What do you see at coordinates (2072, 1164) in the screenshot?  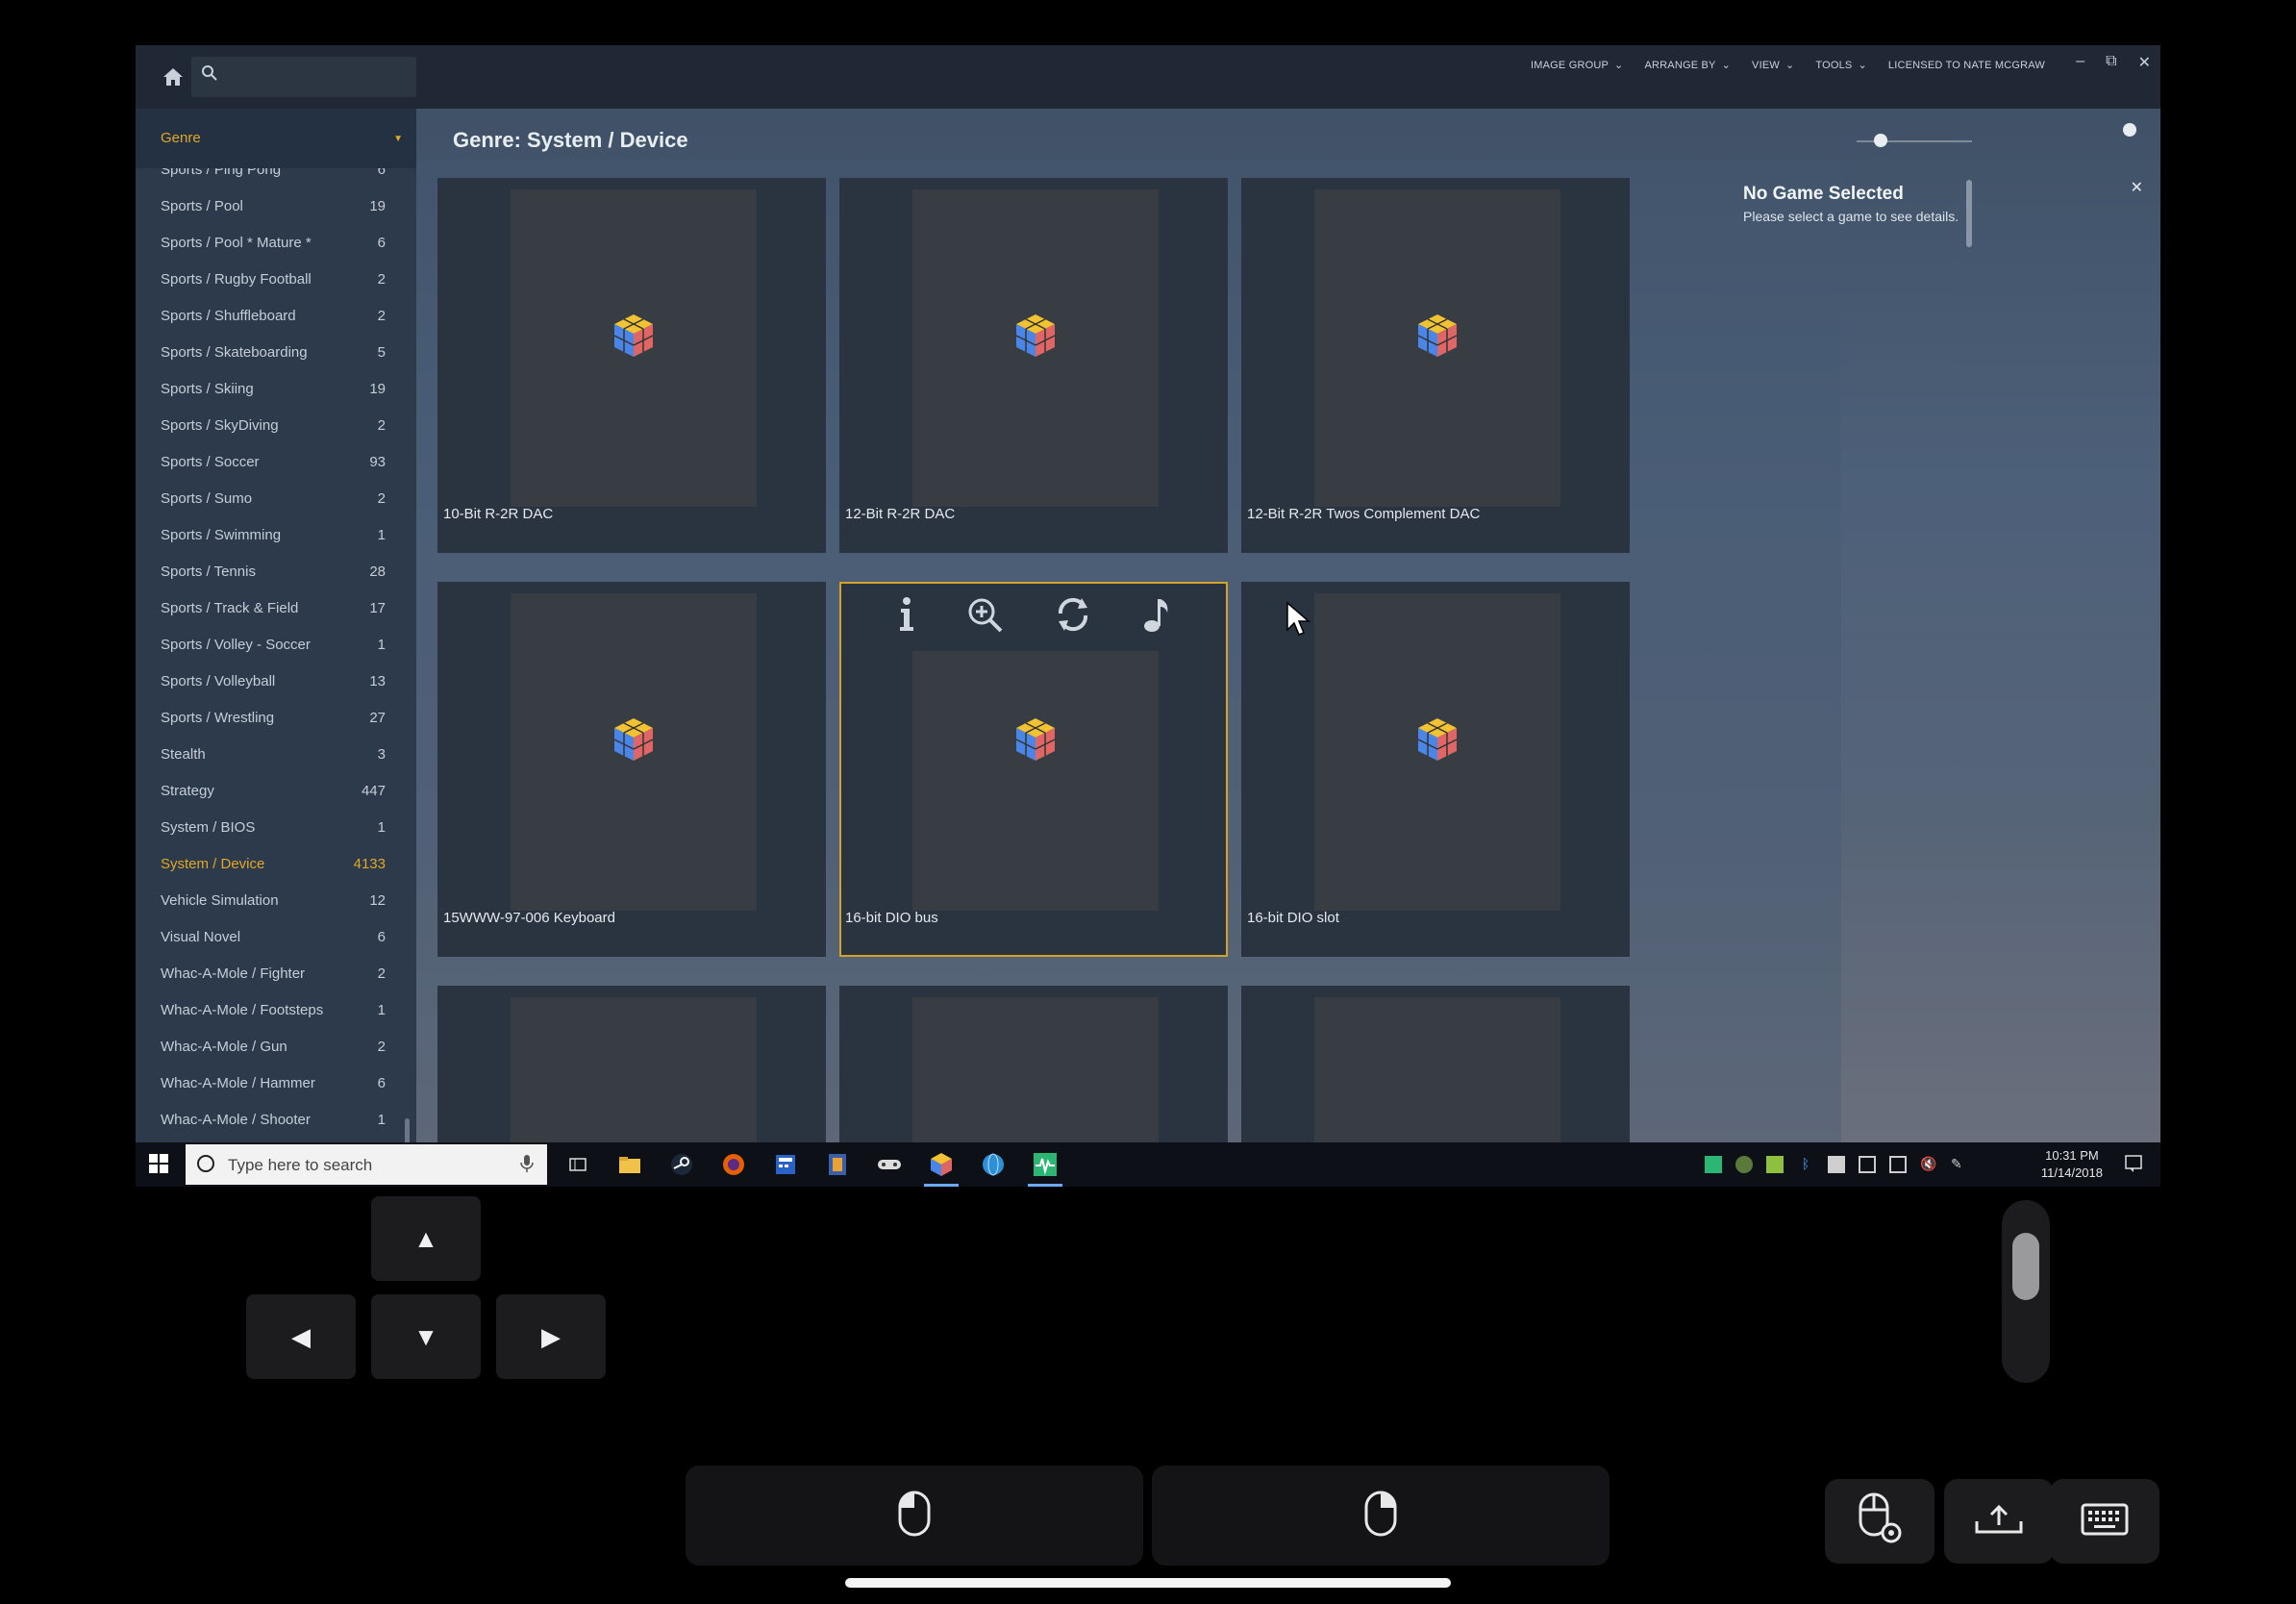 I see `taskbar-clock: 10:31 PM 11/14/2018` at bounding box center [2072, 1164].